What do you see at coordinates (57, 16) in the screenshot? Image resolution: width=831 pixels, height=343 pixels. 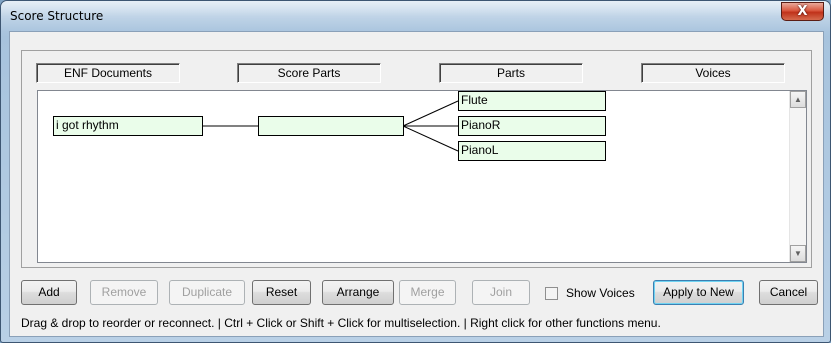 I see `window-title: Score Structure` at bounding box center [57, 16].